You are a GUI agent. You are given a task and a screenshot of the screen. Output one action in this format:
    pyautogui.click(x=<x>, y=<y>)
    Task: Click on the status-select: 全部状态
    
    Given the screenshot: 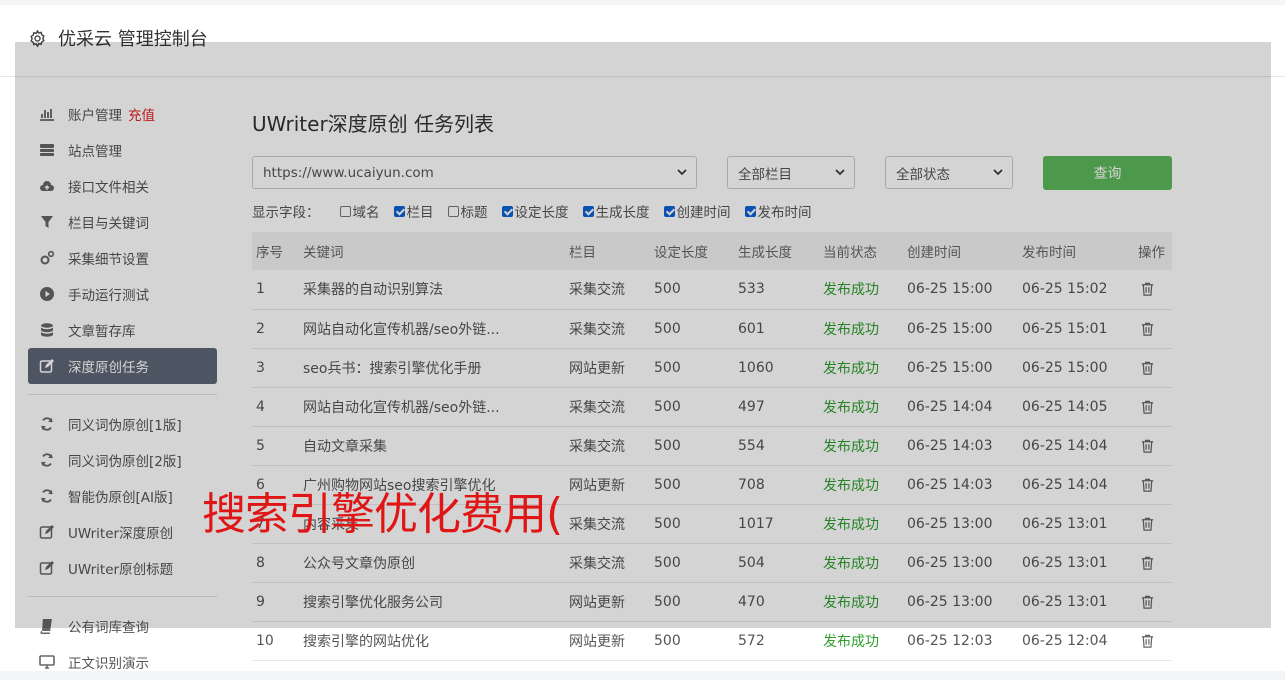 What is the action you would take?
    pyautogui.click(x=949, y=172)
    